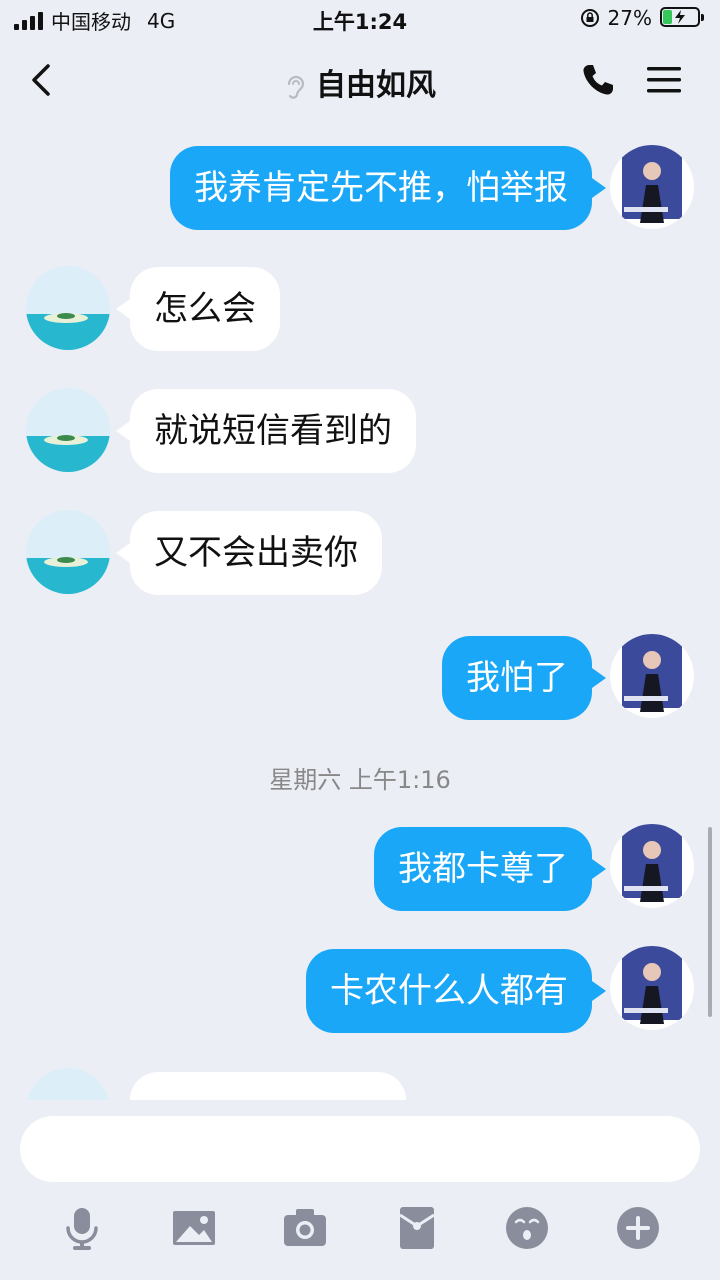 This screenshot has height=1280, width=720. What do you see at coordinates (273, 431) in the screenshot?
I see `message-bubble: 就说短信看到的` at bounding box center [273, 431].